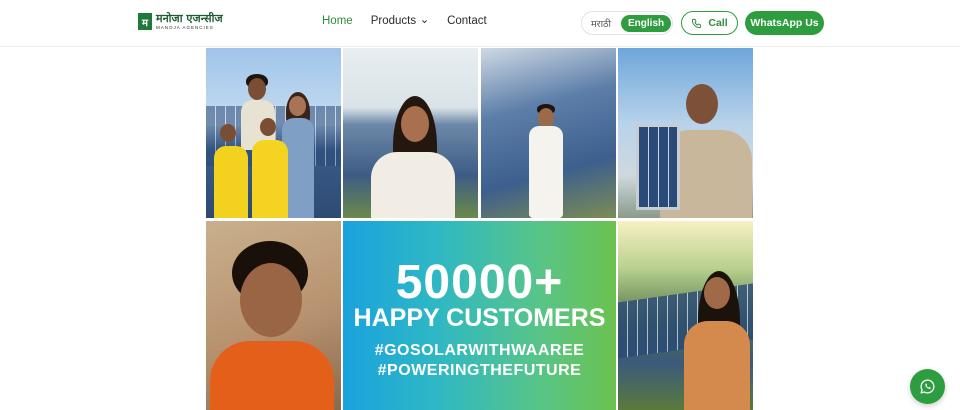 This screenshot has width=960, height=410. I want to click on customer-label: HAPPY CUSTOMERS, so click(479, 318).